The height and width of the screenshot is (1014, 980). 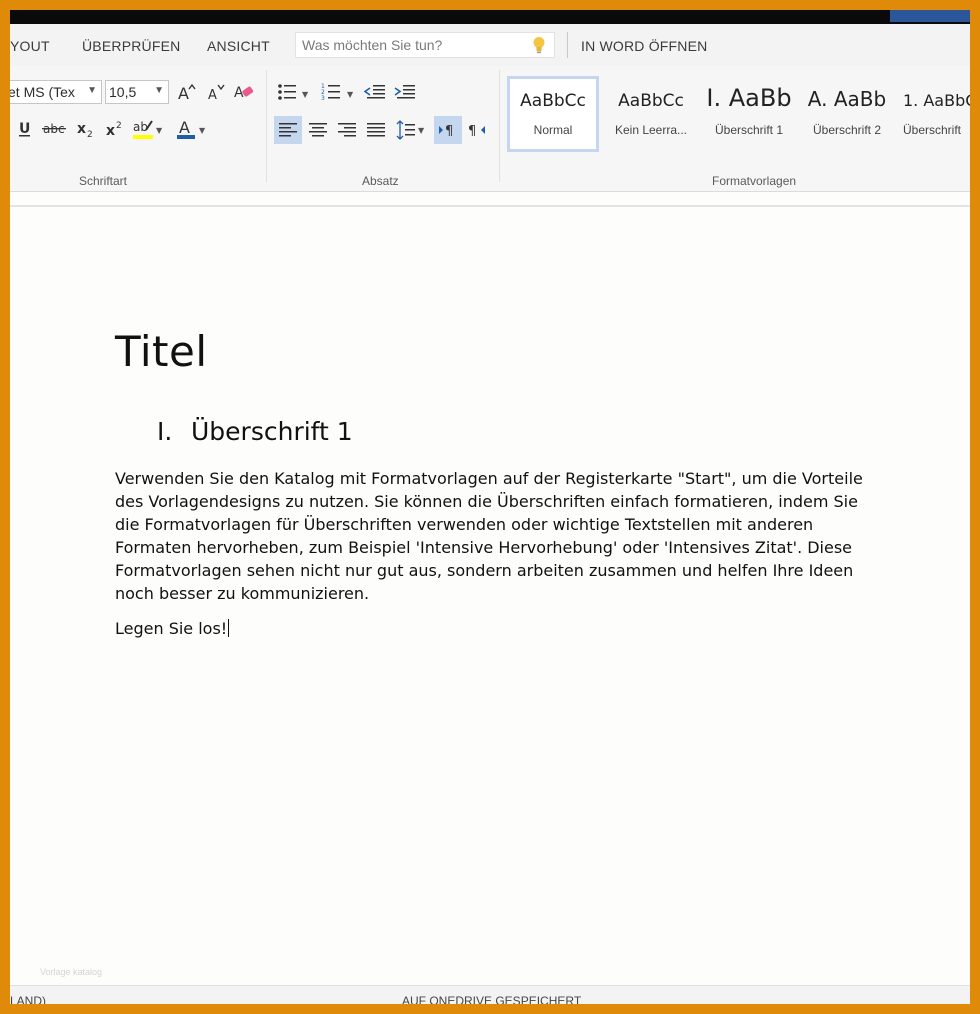 I want to click on numbering-icon: 123, so click(x=331, y=92).